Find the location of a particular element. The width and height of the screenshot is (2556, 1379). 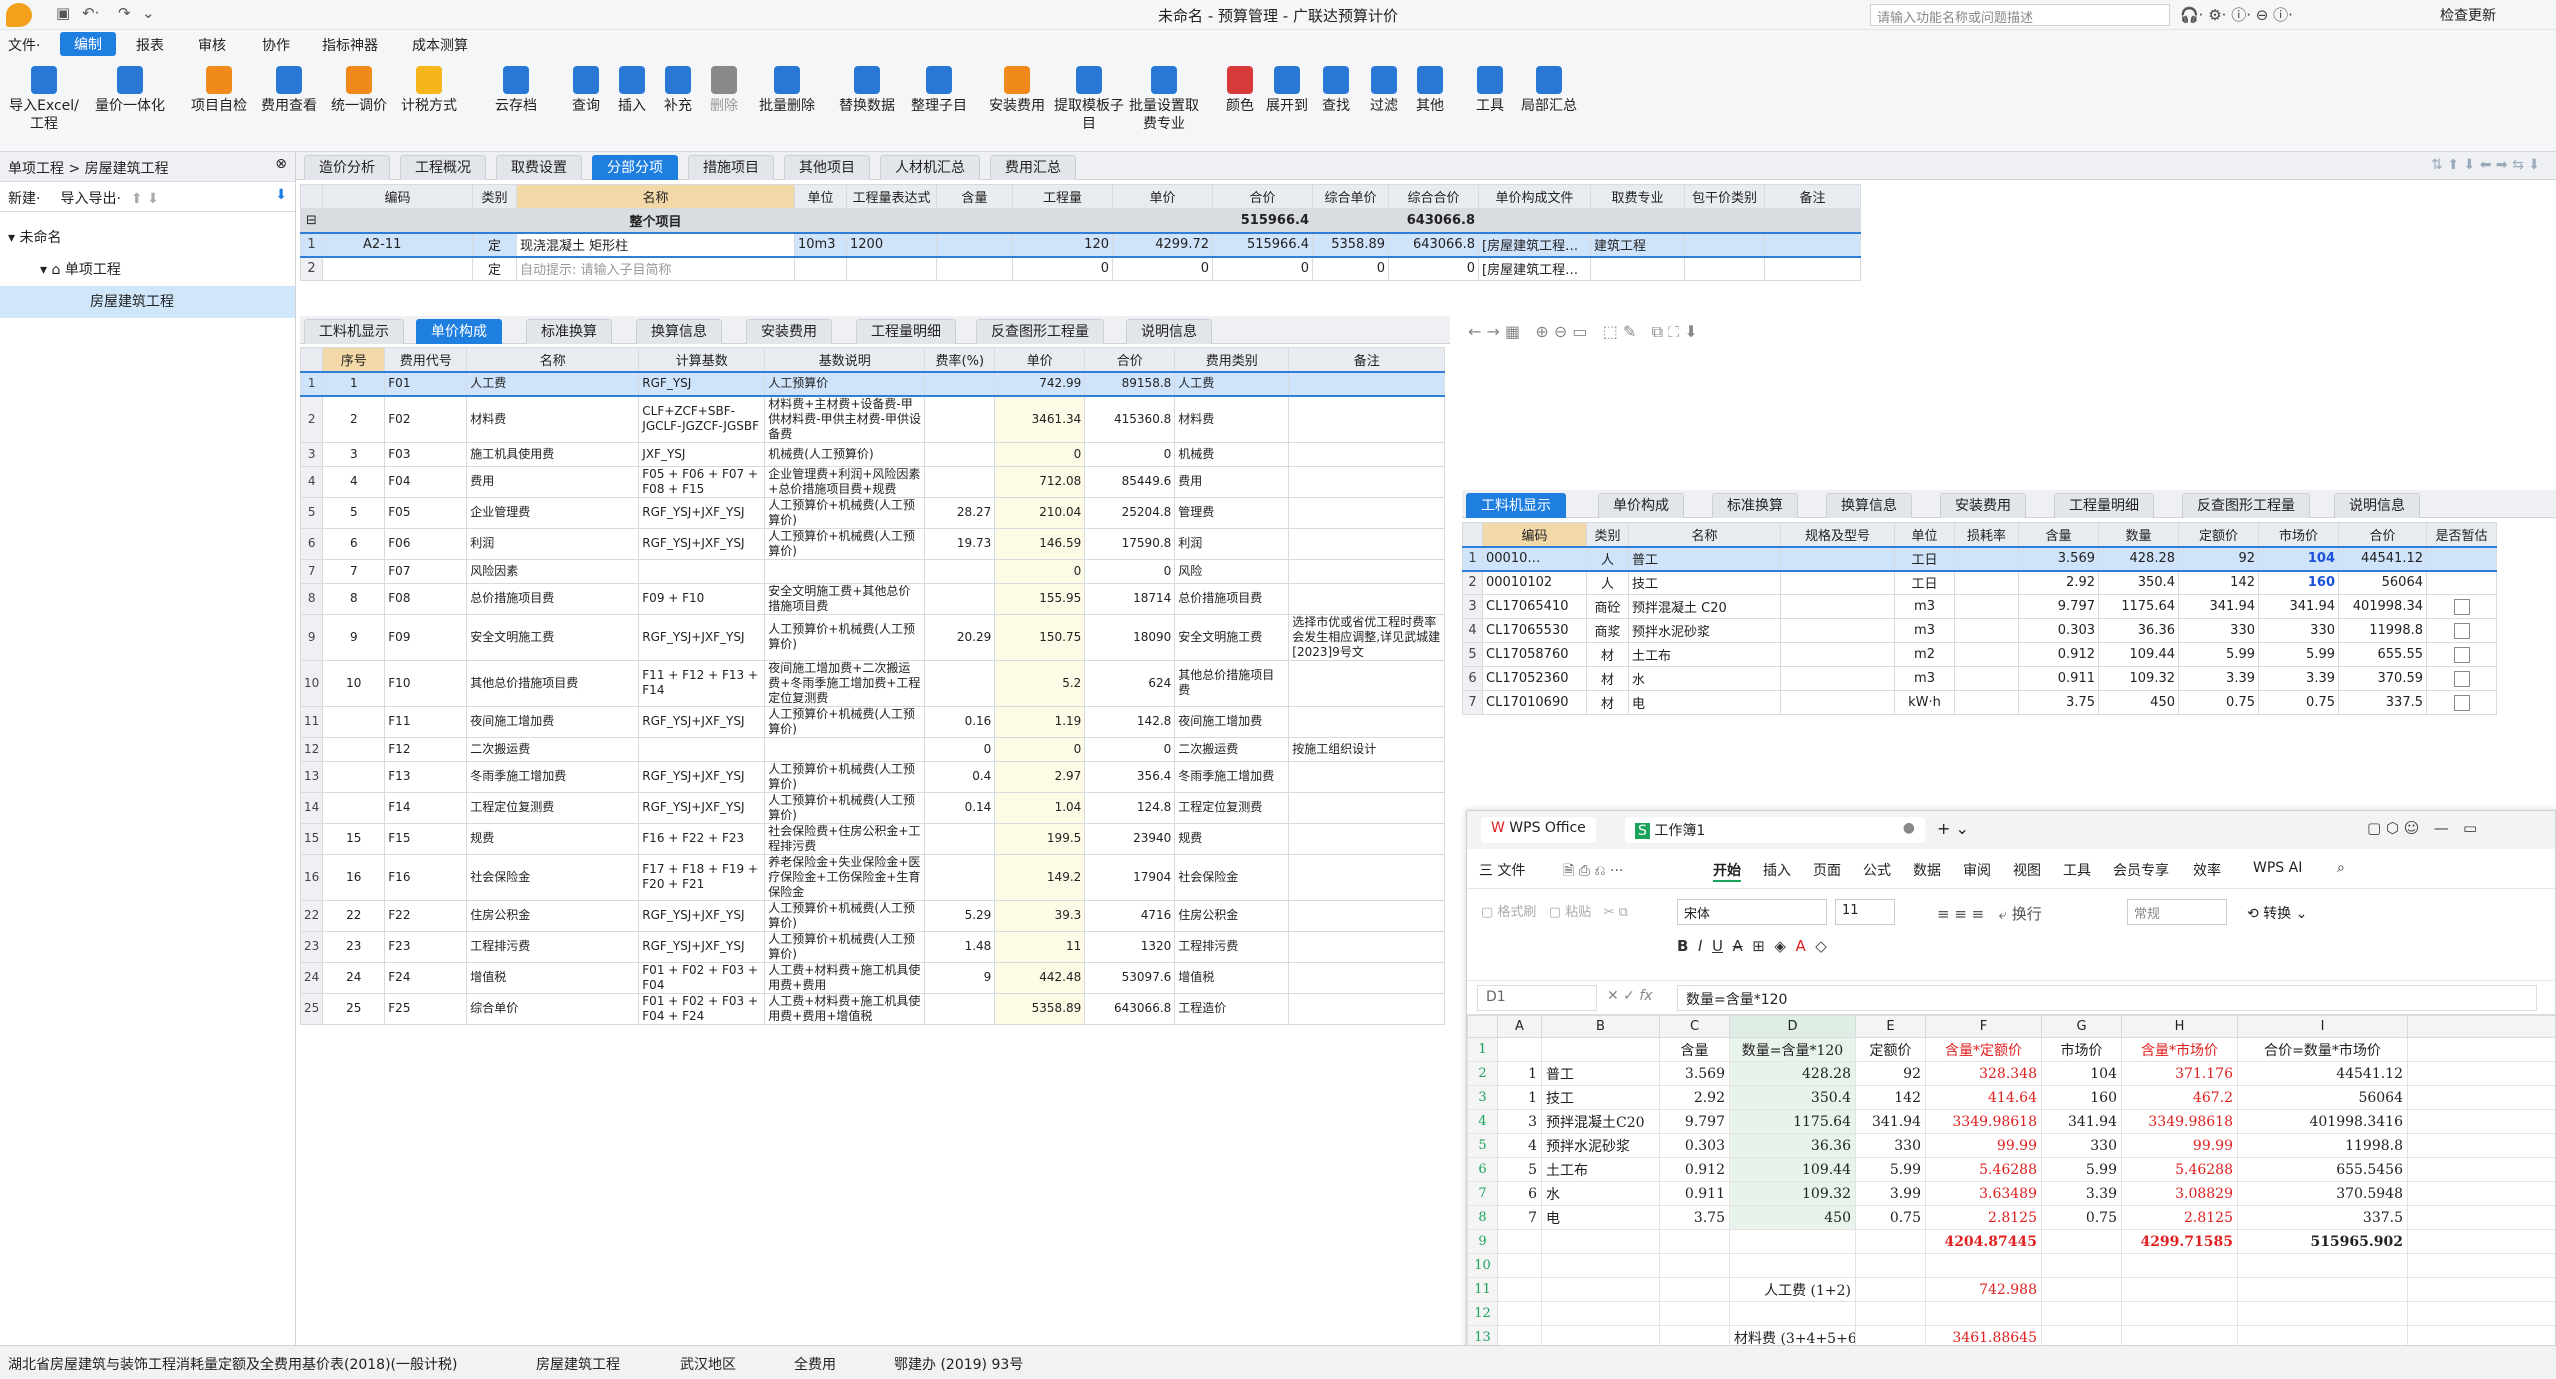

cell-market-price: 0.75 is located at coordinates (2298, 702).